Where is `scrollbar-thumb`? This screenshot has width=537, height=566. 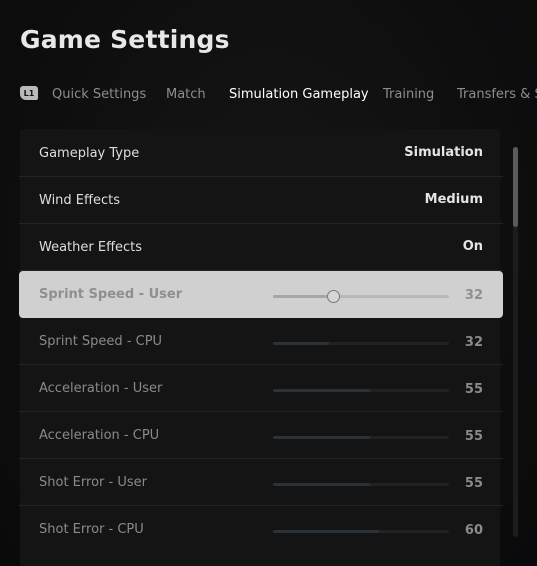 scrollbar-thumb is located at coordinates (515, 187).